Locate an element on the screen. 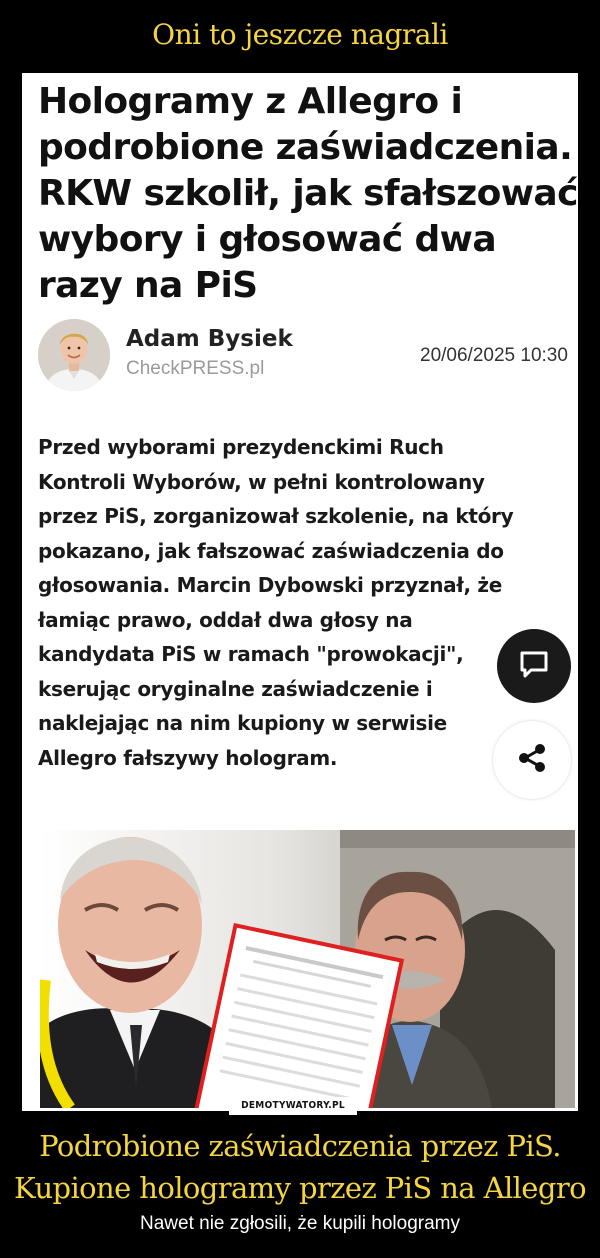 The width and height of the screenshot is (600, 1258). author-source: CheckPRESS.pl is located at coordinates (195, 368).